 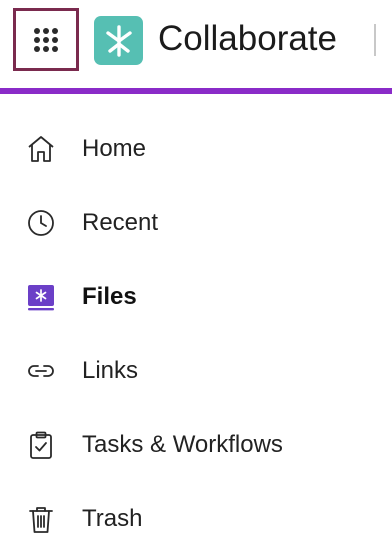 I want to click on sidebar-item-label: Trash, so click(x=112, y=518).